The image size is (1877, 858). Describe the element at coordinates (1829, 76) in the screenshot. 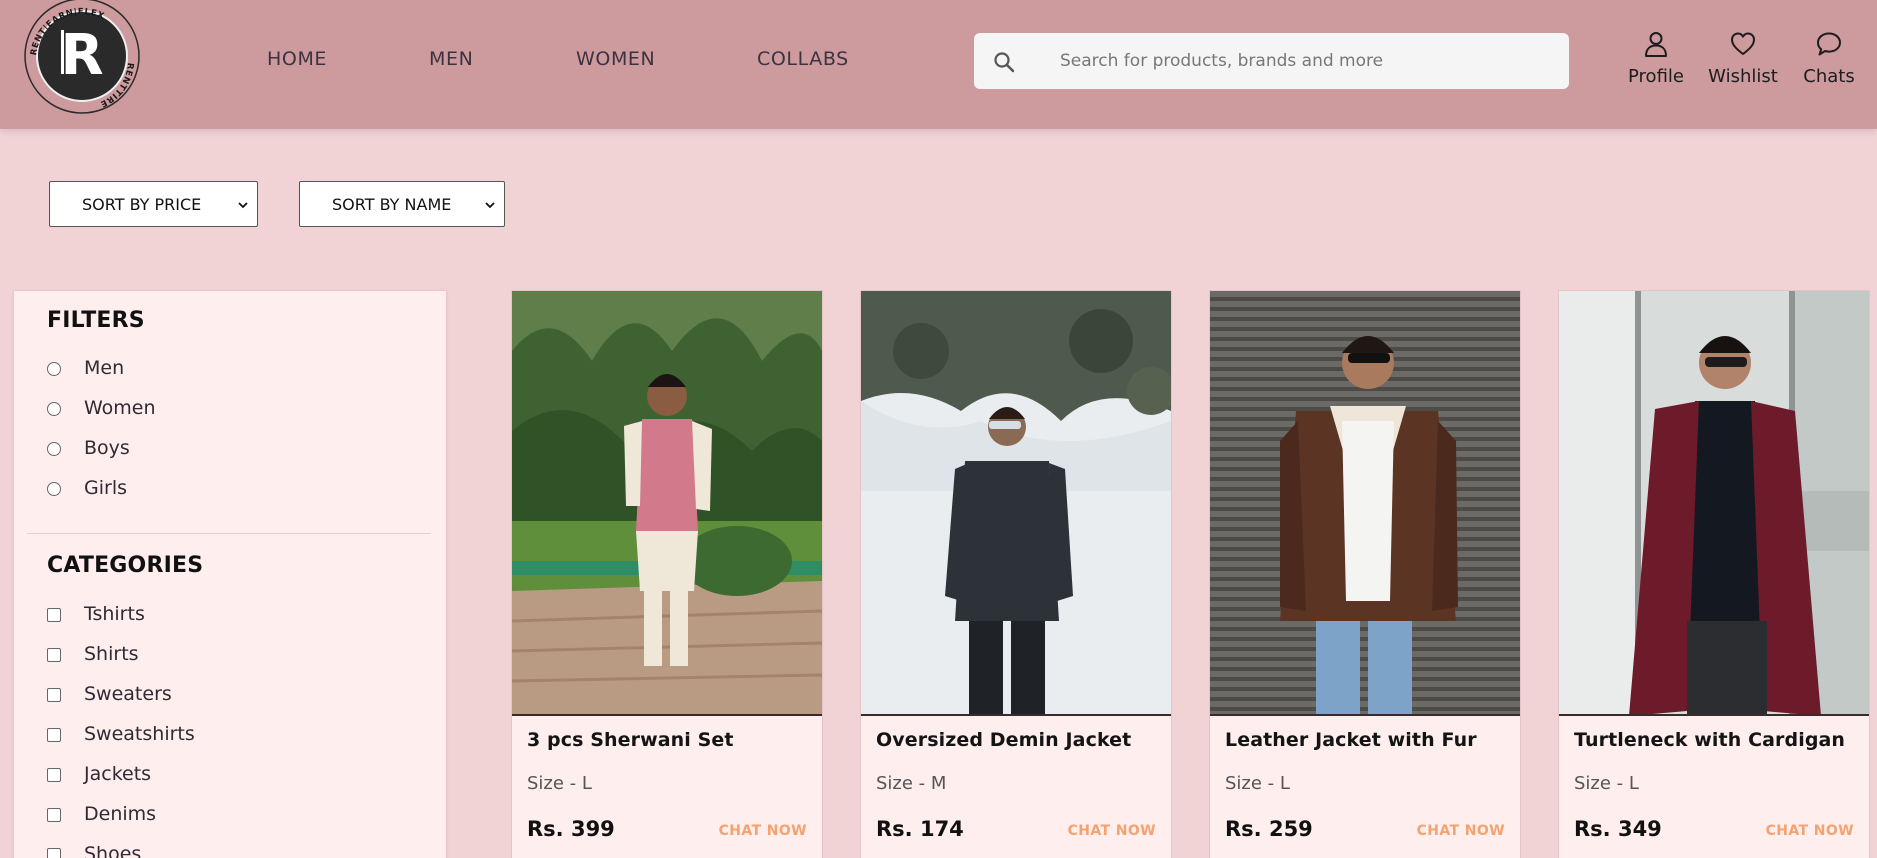

I see `chats-label: Chats` at that location.